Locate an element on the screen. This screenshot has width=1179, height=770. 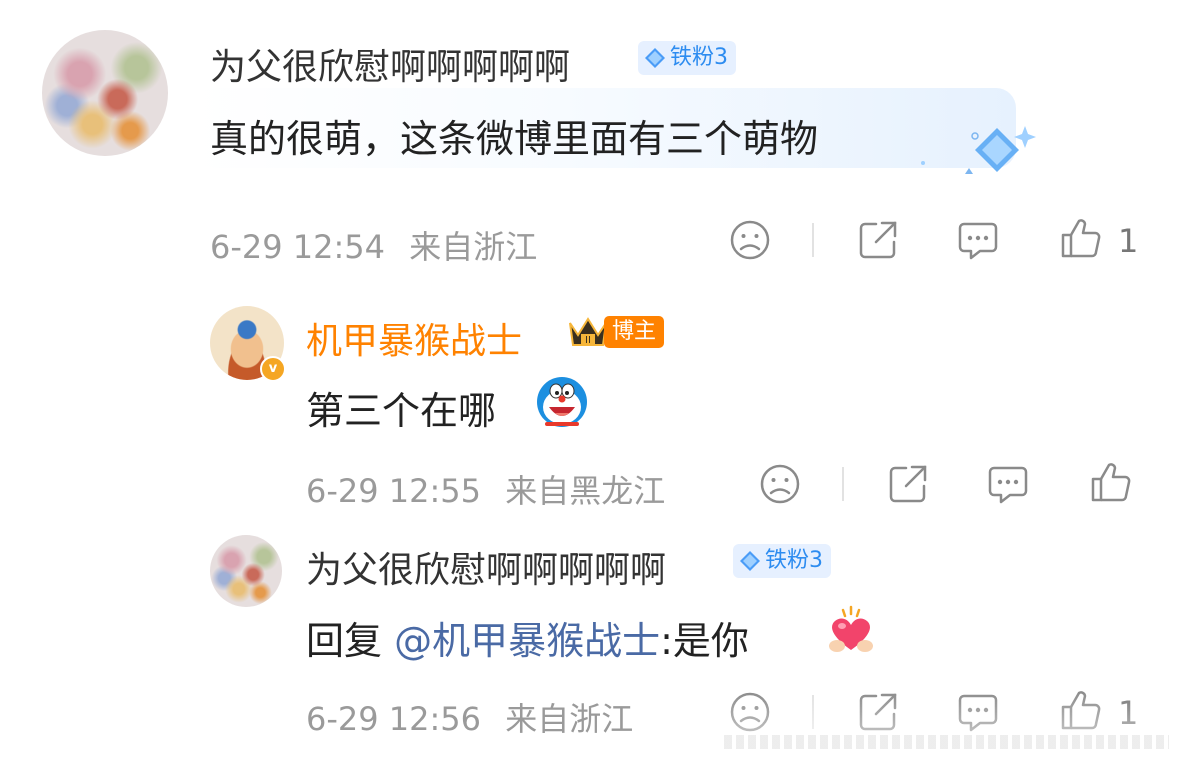
comment-meta: 6-29 12:56 来自浙江 is located at coordinates (469, 717).